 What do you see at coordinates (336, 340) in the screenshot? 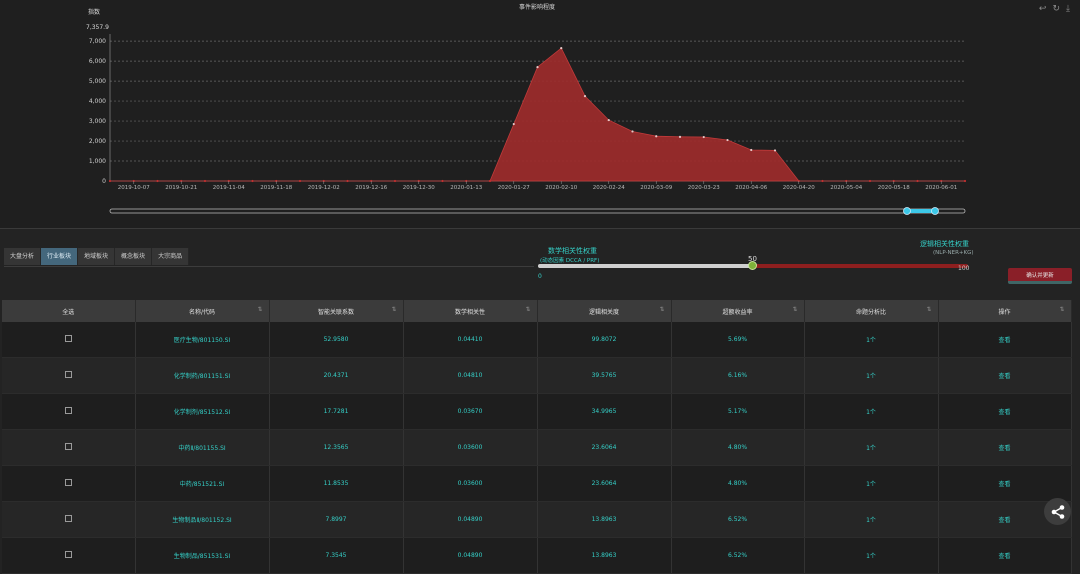
I see `cell-coef: 52.9580` at bounding box center [336, 340].